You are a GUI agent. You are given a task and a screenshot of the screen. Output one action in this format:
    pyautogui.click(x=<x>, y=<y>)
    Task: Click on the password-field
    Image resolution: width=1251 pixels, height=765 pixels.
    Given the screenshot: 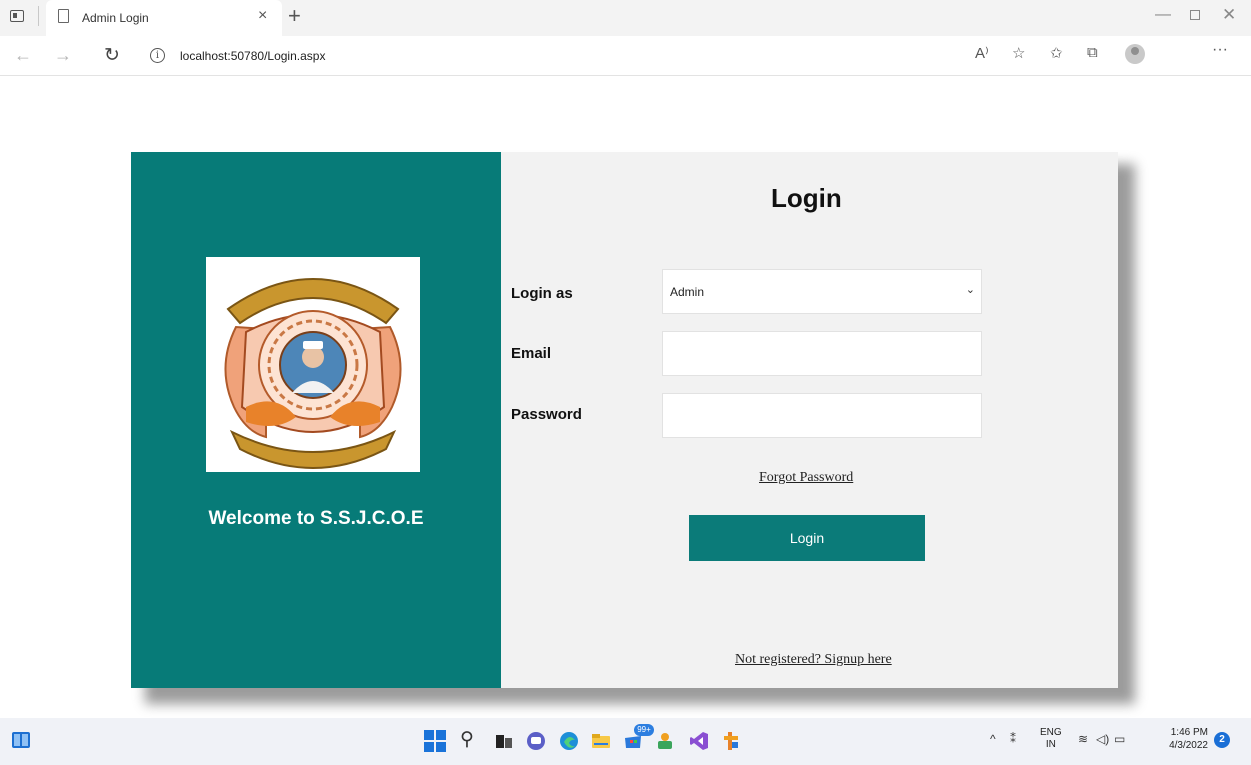 What is the action you would take?
    pyautogui.click(x=822, y=415)
    